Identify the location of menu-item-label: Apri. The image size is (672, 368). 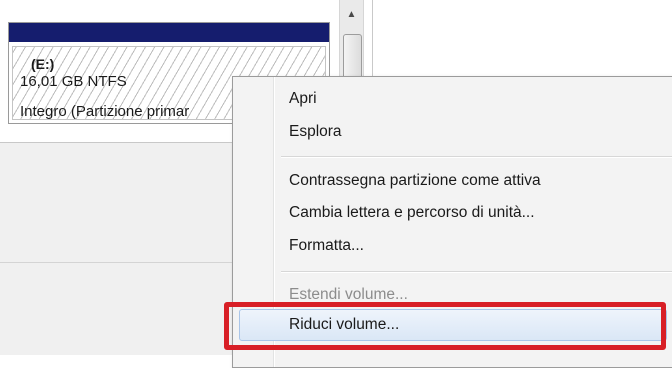
(303, 98).